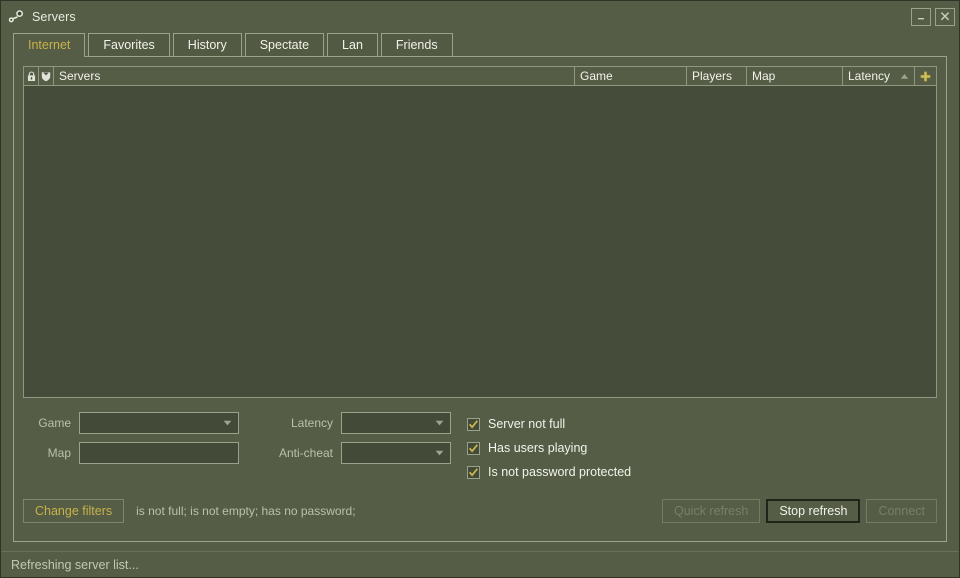  What do you see at coordinates (159, 423) in the screenshot?
I see `filter-game-dropdown` at bounding box center [159, 423].